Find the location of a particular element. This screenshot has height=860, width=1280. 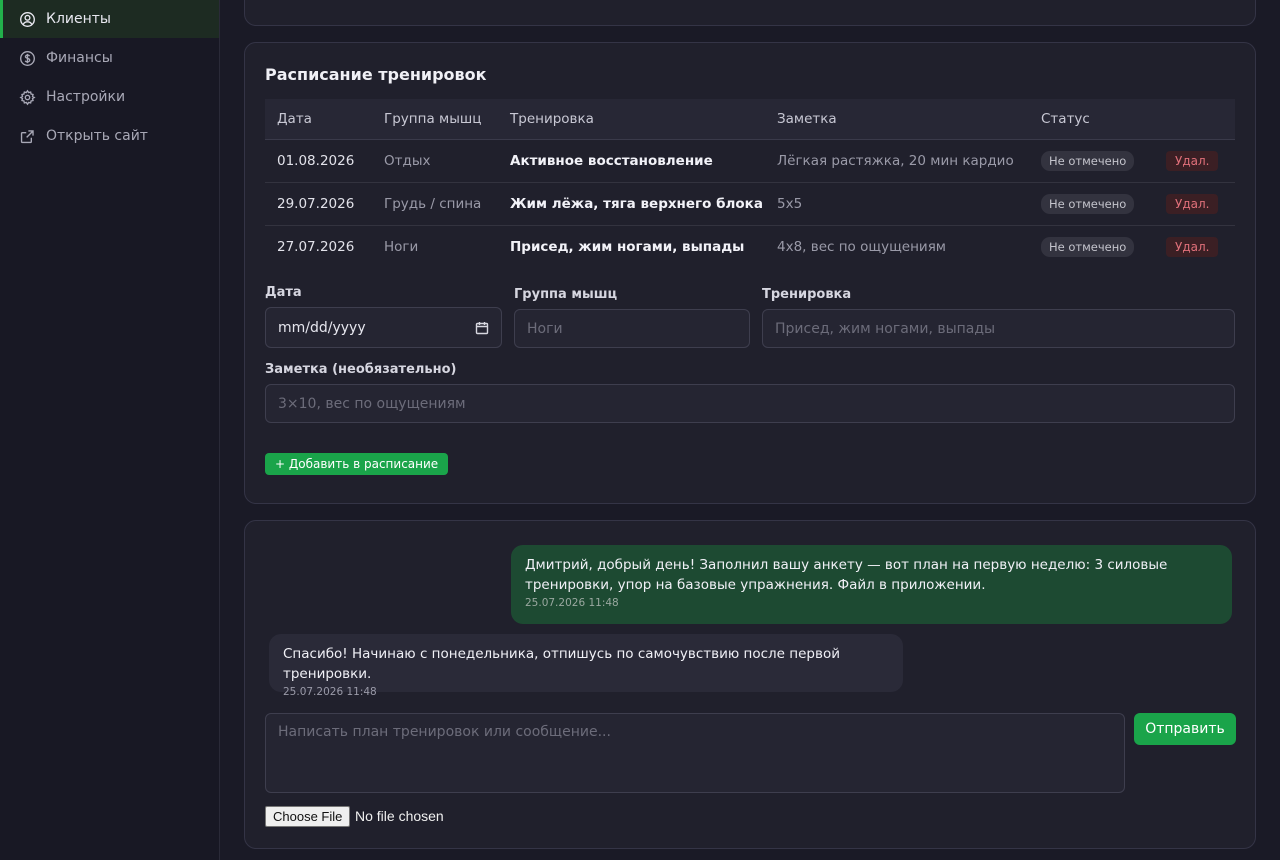

sidebar-item-finance: Финансы is located at coordinates (109, 58).